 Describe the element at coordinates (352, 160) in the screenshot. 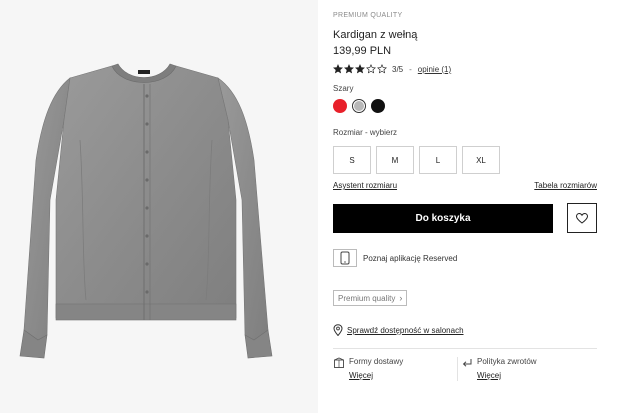

I see `size-option-s: S` at that location.